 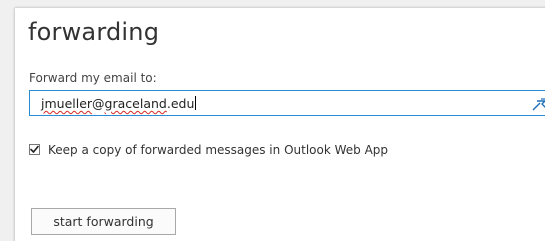 I want to click on email-tld-text: .edu, so click(x=180, y=103).